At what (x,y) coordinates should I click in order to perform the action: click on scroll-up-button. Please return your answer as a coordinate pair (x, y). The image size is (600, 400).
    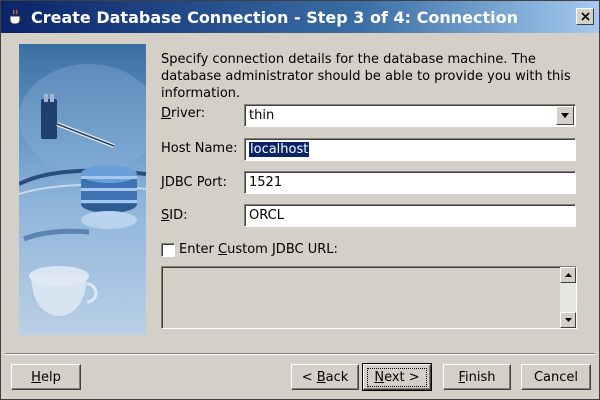
    Looking at the image, I should click on (568, 275).